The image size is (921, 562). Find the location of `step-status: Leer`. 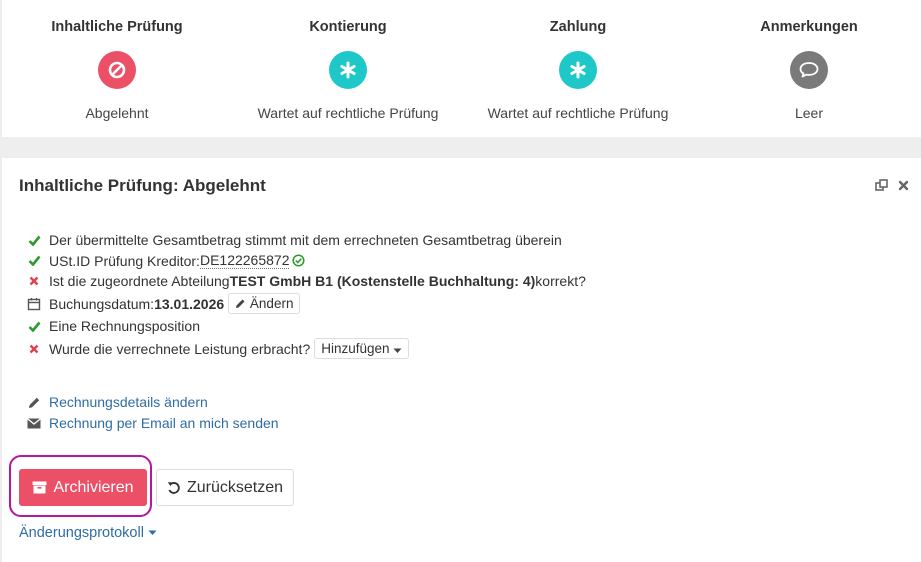

step-status: Leer is located at coordinates (809, 113).